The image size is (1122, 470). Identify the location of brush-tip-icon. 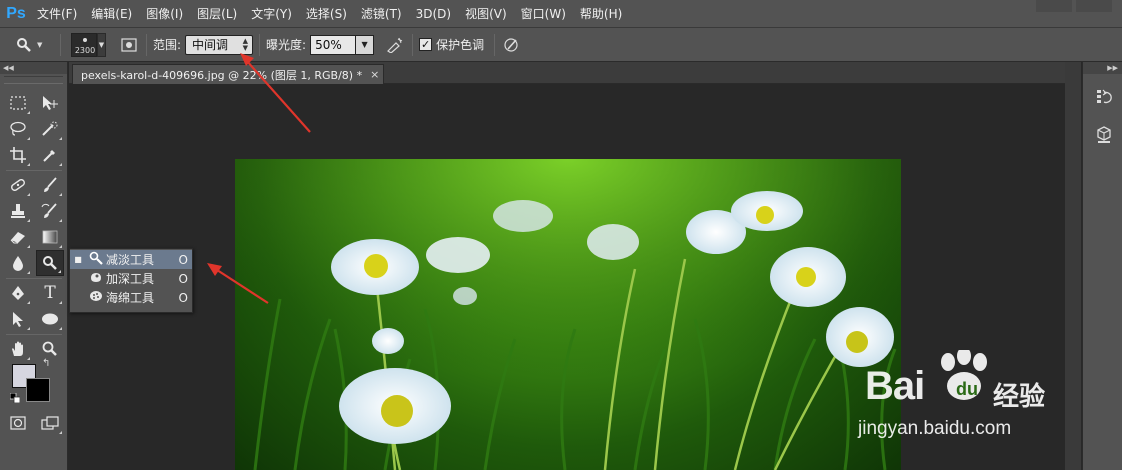
(85, 39).